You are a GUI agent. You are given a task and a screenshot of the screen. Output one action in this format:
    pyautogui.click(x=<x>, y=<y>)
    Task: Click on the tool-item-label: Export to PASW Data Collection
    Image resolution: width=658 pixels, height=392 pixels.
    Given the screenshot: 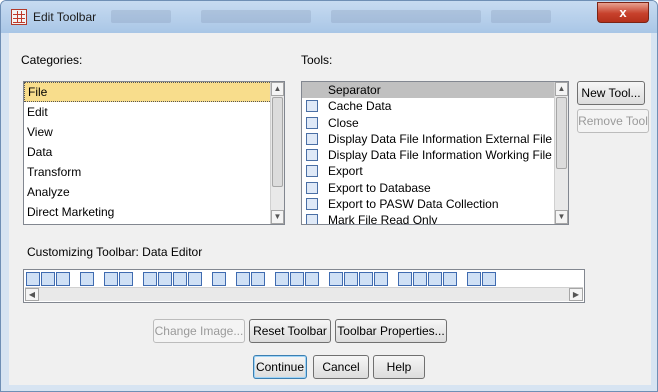 What is the action you would take?
    pyautogui.click(x=413, y=204)
    